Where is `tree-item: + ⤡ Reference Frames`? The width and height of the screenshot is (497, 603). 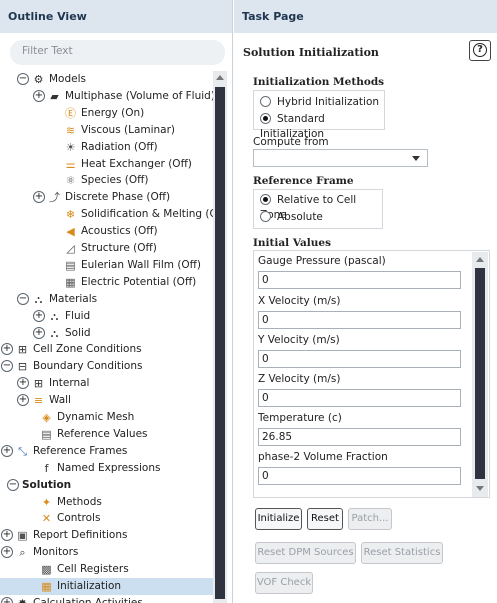
tree-item: + ⤡ Reference Frames is located at coordinates (106, 451).